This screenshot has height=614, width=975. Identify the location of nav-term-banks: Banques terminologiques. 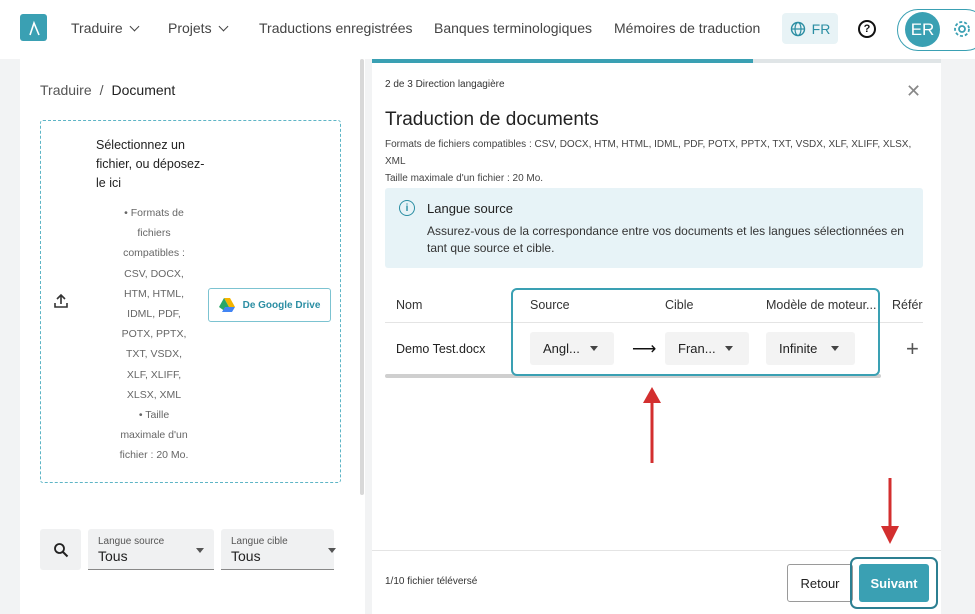
(513, 28).